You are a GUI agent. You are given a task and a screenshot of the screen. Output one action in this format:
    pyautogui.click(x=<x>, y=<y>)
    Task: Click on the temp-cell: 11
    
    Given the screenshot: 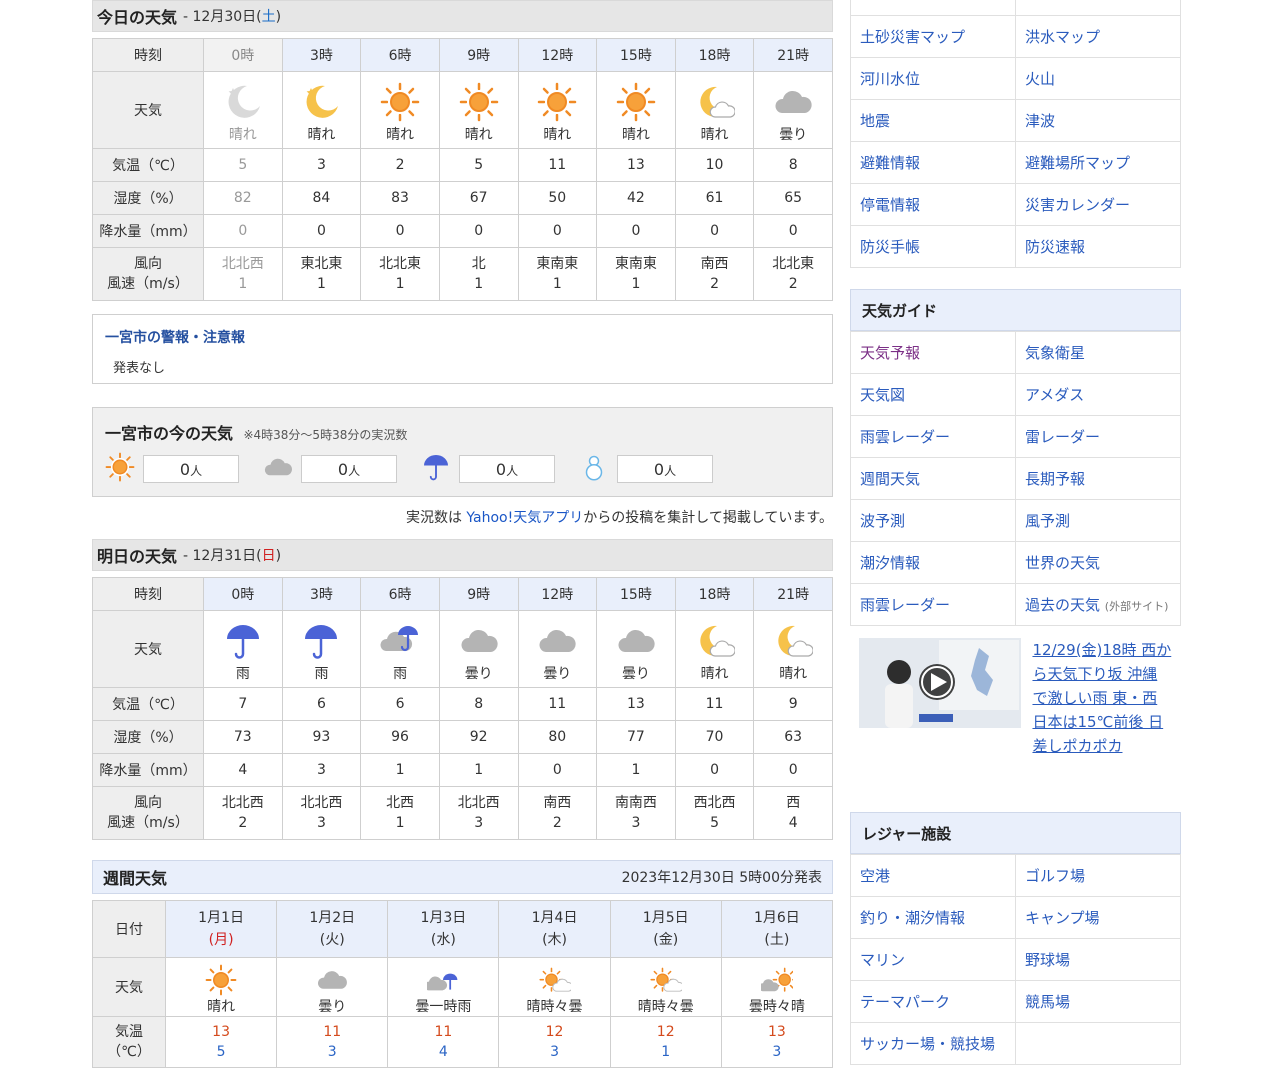 What is the action you would take?
    pyautogui.click(x=557, y=704)
    